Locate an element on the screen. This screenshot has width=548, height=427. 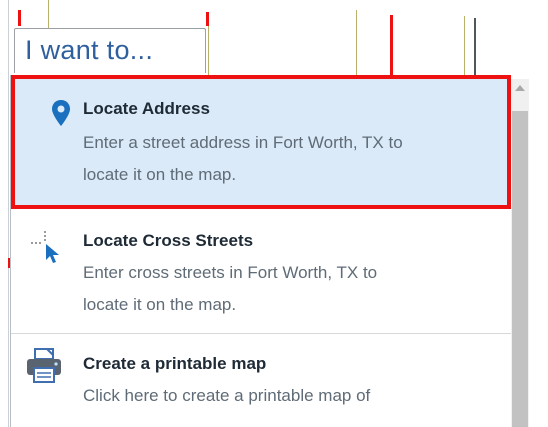
map-pin-icon is located at coordinates (61, 113).